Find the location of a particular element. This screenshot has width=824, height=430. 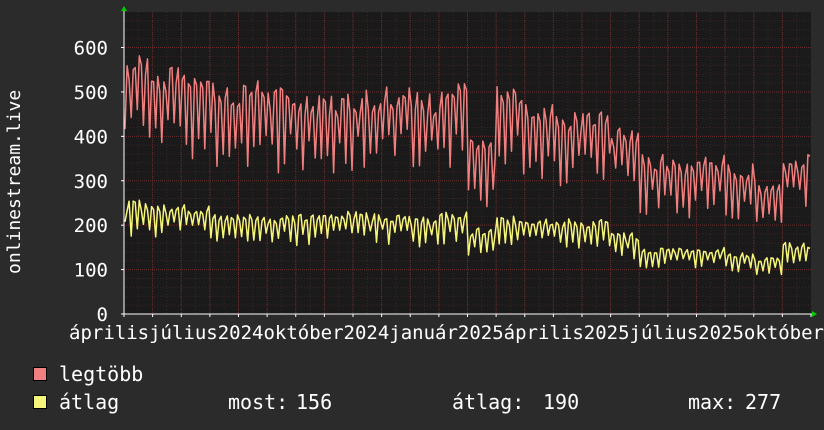

y-tick-label: 300 is located at coordinates (91, 182).